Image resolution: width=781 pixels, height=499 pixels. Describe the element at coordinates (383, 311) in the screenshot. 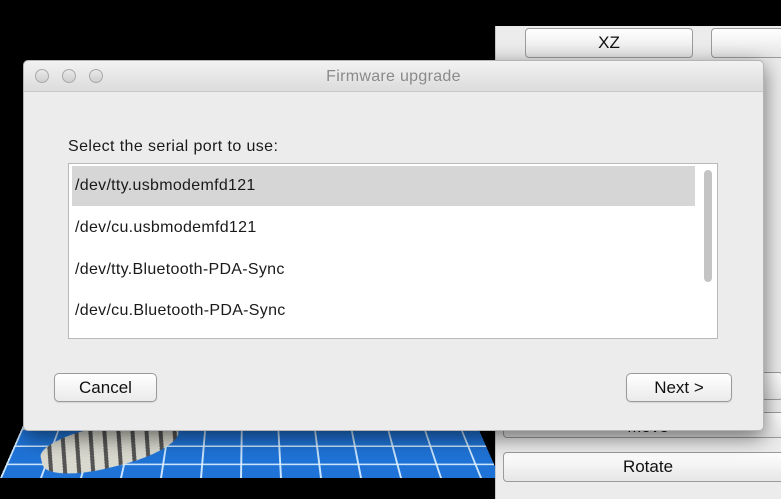

I see `list-item: /dev/cu.Bluetooth-PDA-Sync` at that location.